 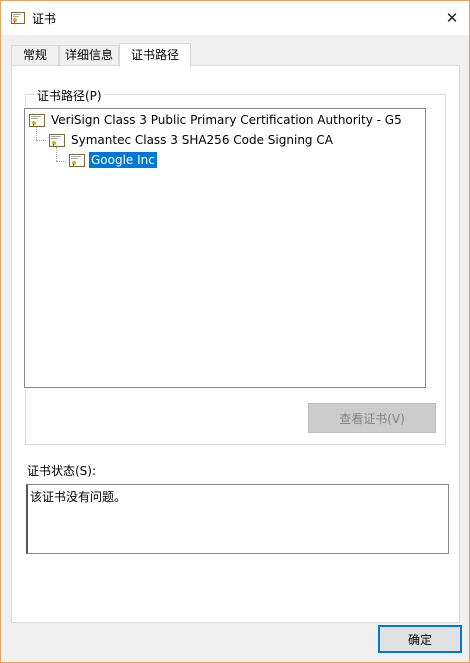 What do you see at coordinates (123, 160) in the screenshot?
I see `tree-item-label: Google Inc` at bounding box center [123, 160].